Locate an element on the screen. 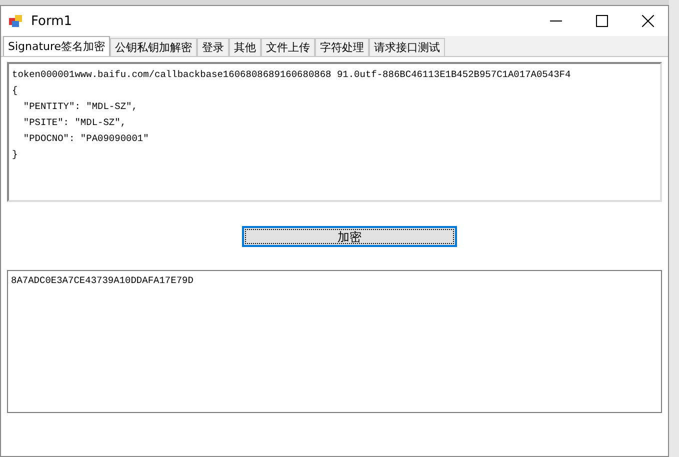 This screenshot has height=457, width=679. encrypt-button: 加密 is located at coordinates (349, 236).